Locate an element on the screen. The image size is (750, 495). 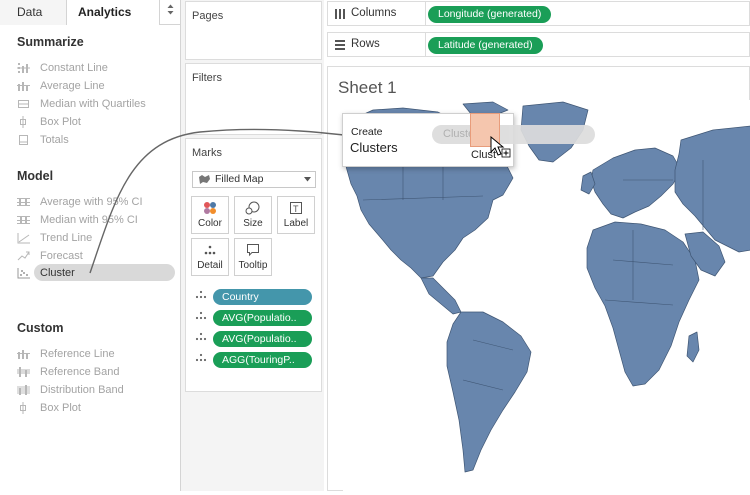
ghost-cluster-pill: Cluster is located at coordinates (513, 134).